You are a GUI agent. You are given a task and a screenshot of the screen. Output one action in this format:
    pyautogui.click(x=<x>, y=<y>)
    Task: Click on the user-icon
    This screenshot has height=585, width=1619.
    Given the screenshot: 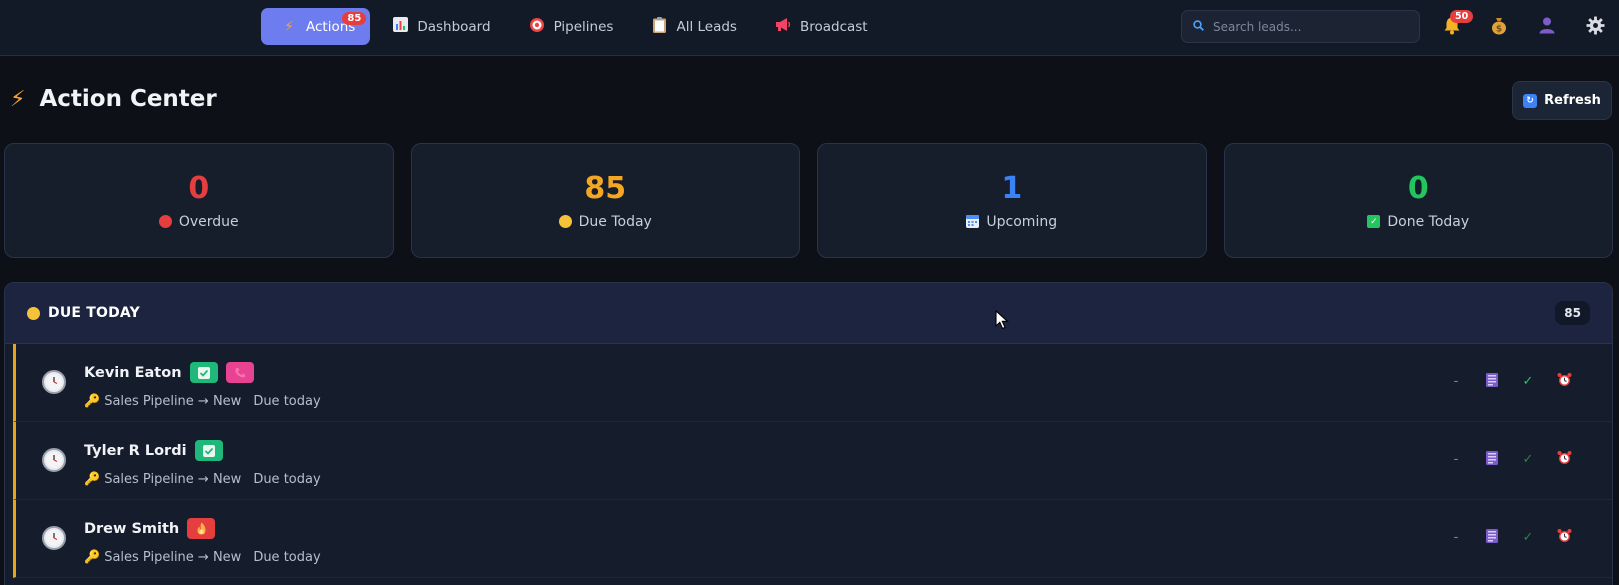 What is the action you would take?
    pyautogui.click(x=1547, y=28)
    